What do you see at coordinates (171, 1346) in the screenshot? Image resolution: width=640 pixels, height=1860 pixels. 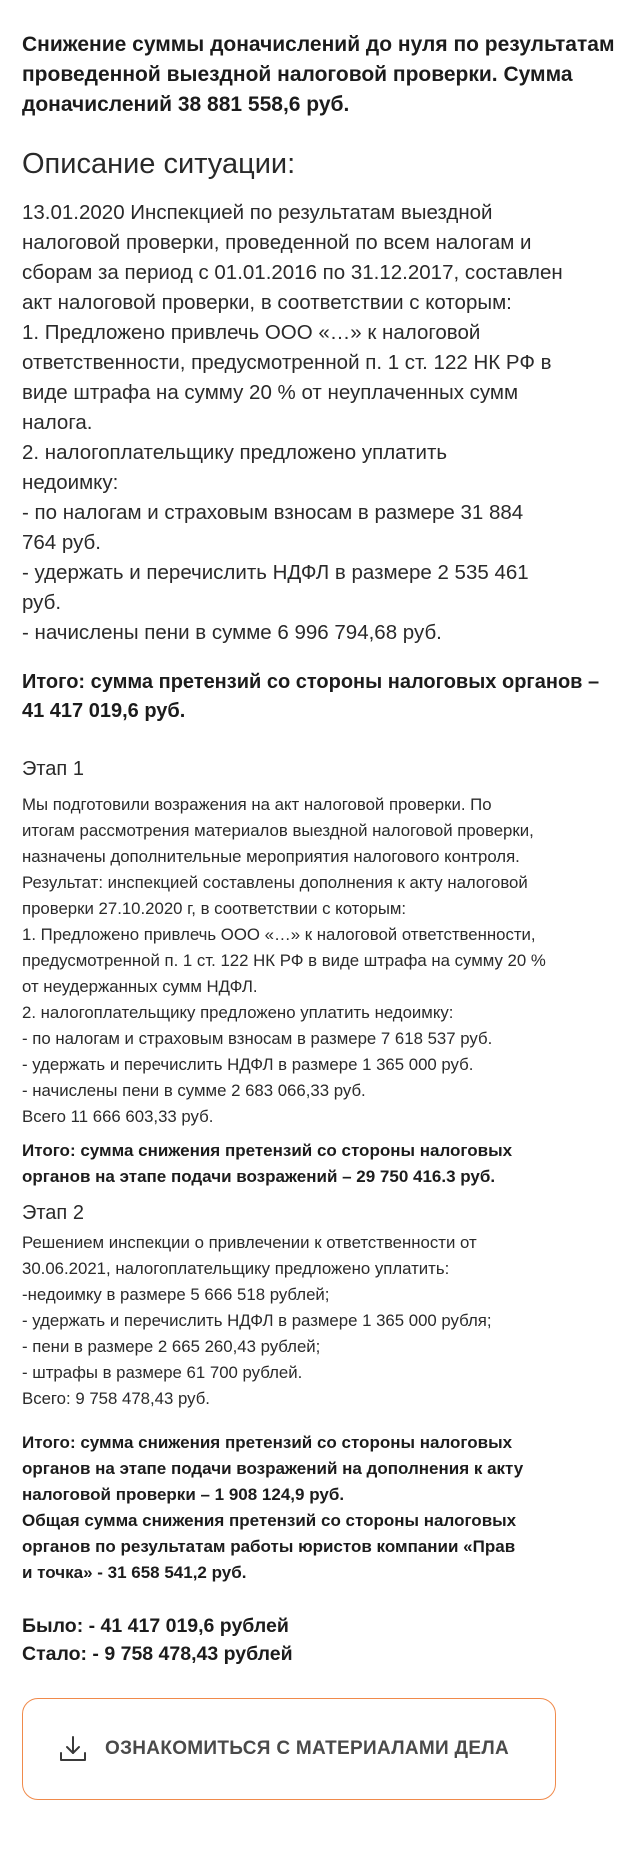 I see `stage2-line: - пени в размере 2 665 260,43 рублей;` at bounding box center [171, 1346].